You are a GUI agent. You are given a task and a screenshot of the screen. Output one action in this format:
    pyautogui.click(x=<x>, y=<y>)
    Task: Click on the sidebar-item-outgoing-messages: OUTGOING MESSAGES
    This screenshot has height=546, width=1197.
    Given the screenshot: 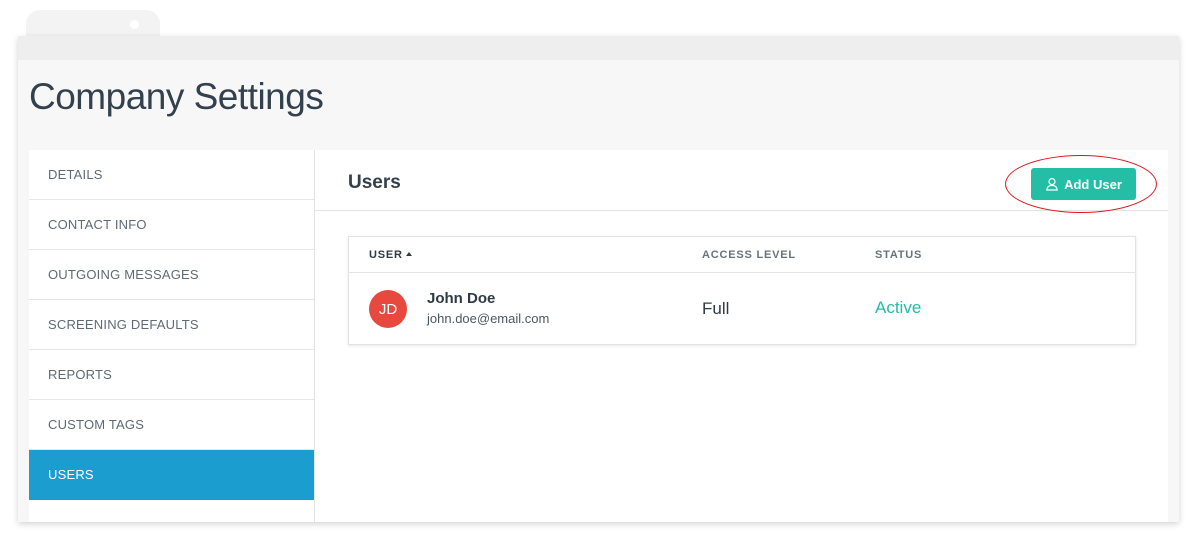 What is the action you would take?
    pyautogui.click(x=171, y=275)
    